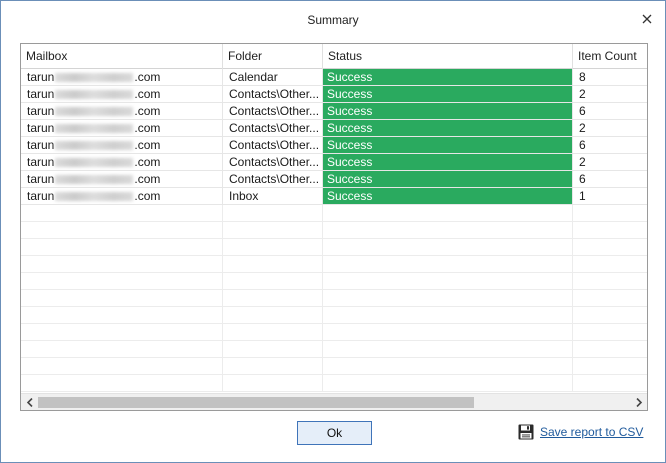 This screenshot has width=666, height=463. I want to click on table-row: tarun .com Inbox Success 1, so click(334, 196).